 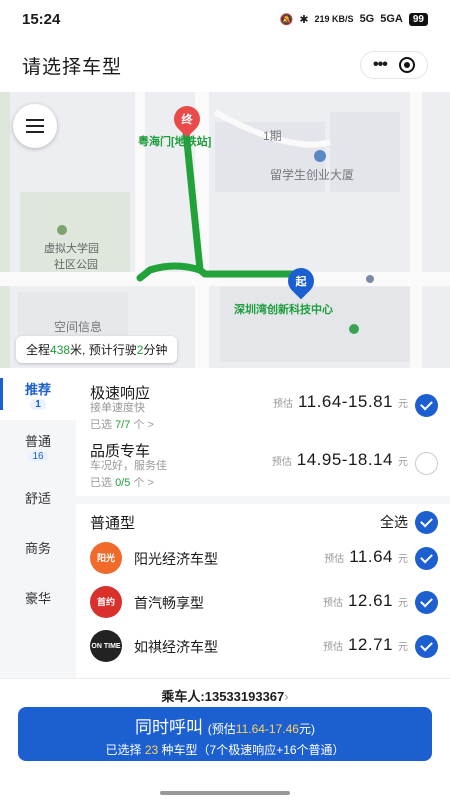 I want to click on car-name: 阳光经济车型, so click(x=176, y=559).